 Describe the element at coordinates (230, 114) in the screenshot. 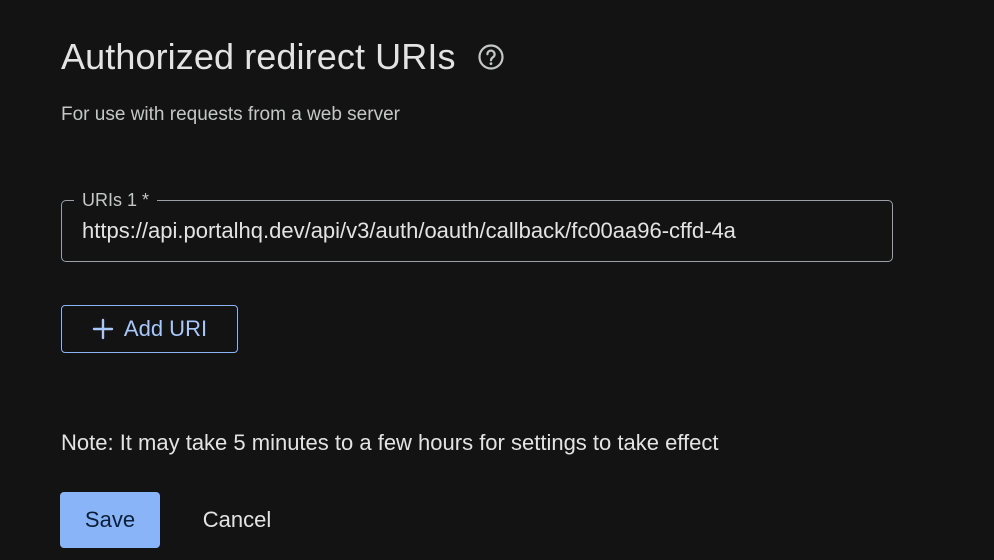

I see `section-subtitle: For use with requests from a web server` at that location.